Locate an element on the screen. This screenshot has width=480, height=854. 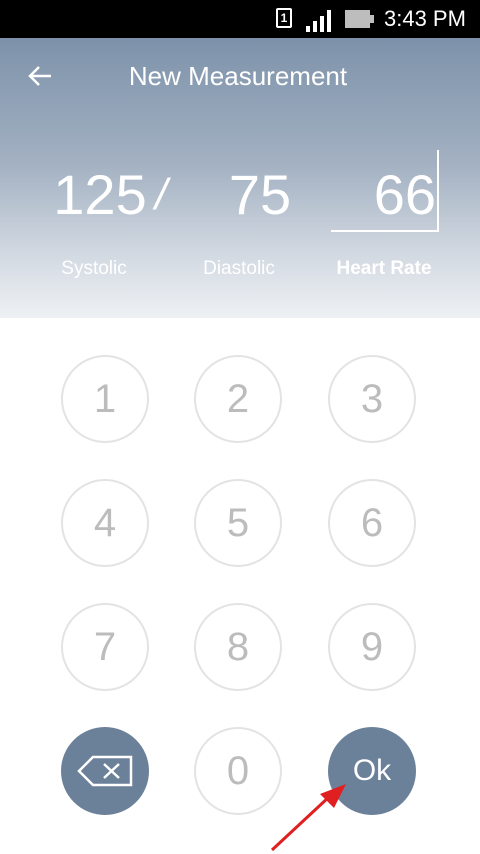
diastolic-label: Diastolic is located at coordinates (239, 268).